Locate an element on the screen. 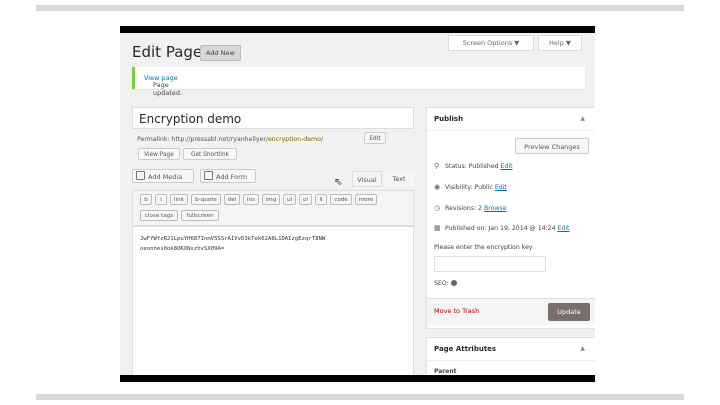 The image size is (720, 405). quicktag-more: more is located at coordinates (366, 199).